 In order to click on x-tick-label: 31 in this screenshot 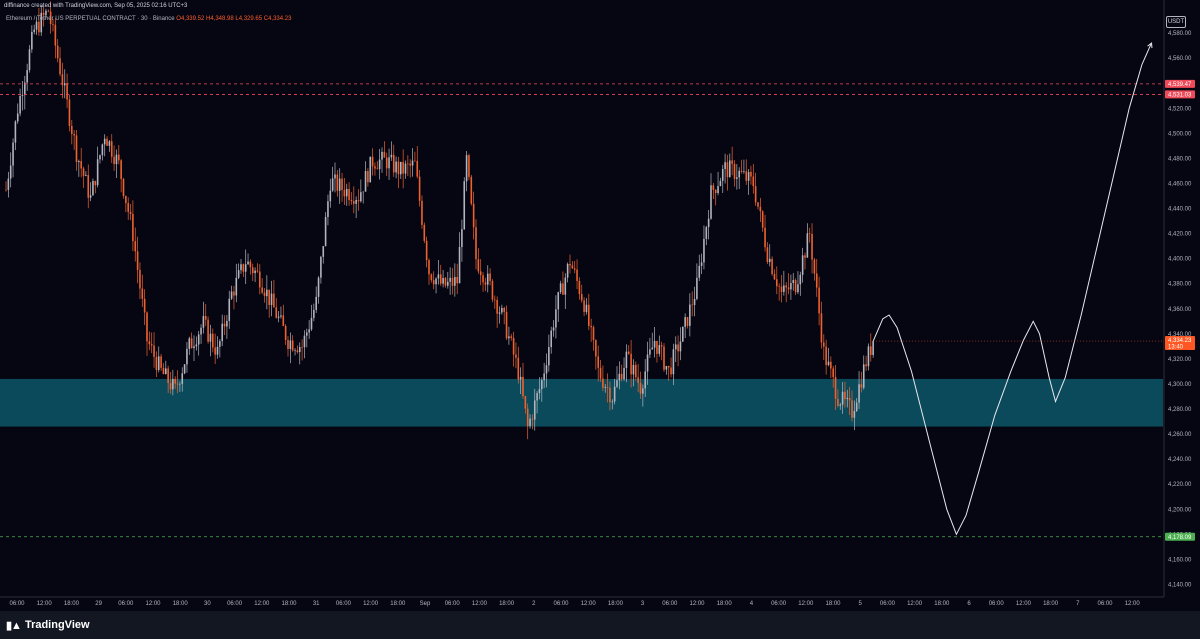, I will do `click(316, 604)`.